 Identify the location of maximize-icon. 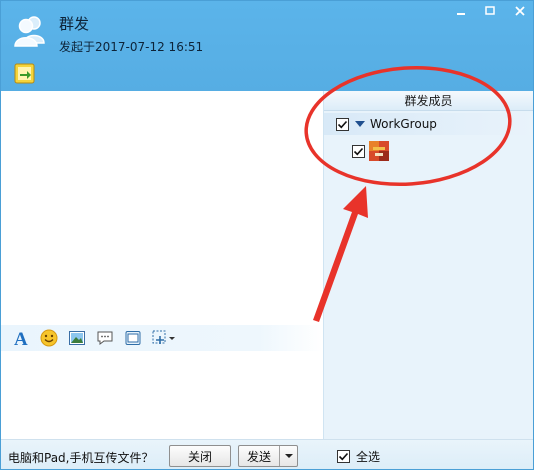
(490, 11).